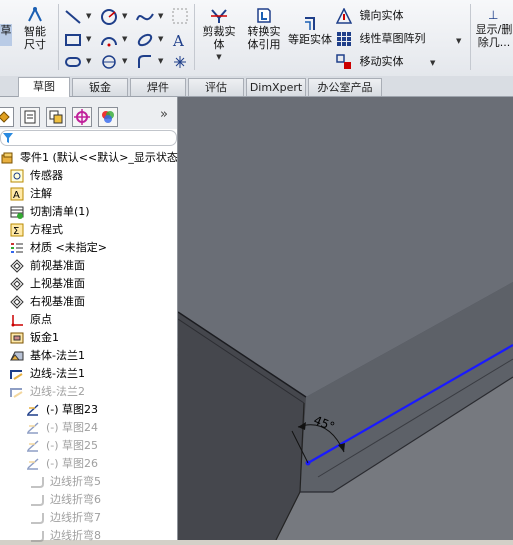 The image size is (513, 545). I want to click on tab-sketch: 草图, so click(44, 87).